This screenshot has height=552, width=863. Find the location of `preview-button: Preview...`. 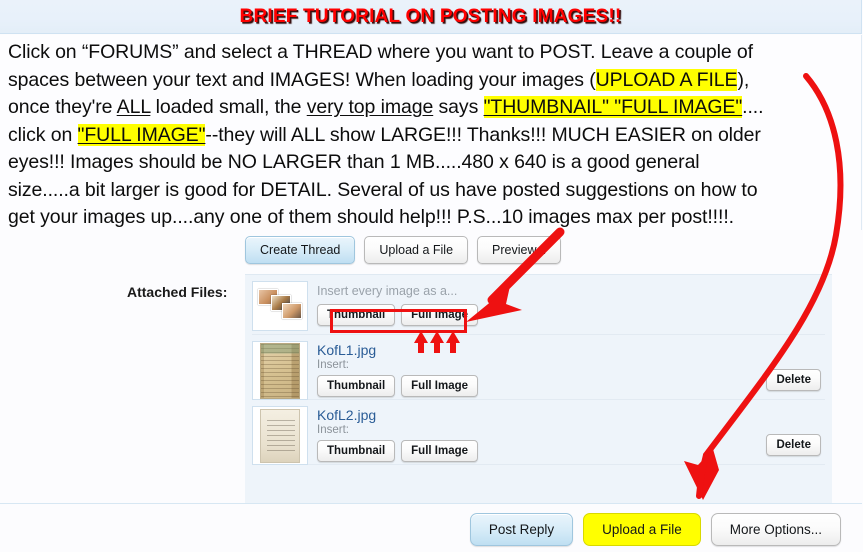

preview-button: Preview... is located at coordinates (519, 250).